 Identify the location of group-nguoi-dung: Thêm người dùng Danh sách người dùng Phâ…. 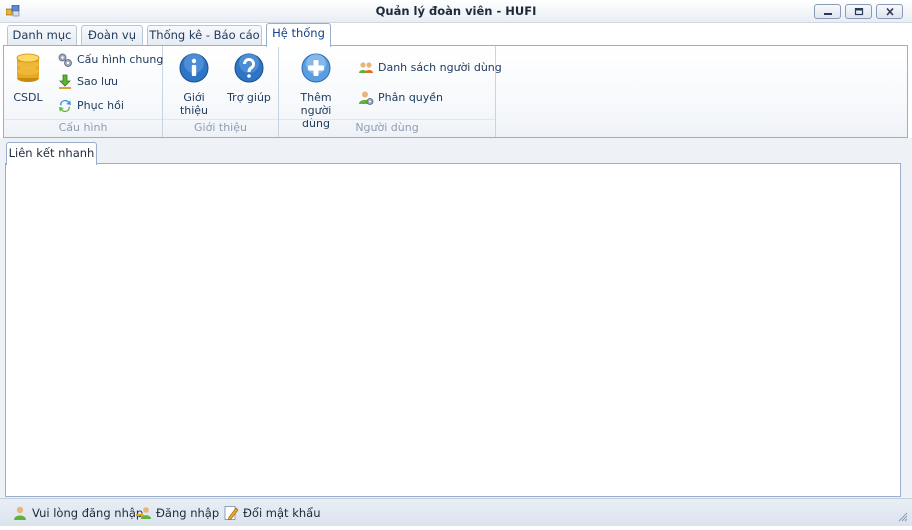
(390, 91).